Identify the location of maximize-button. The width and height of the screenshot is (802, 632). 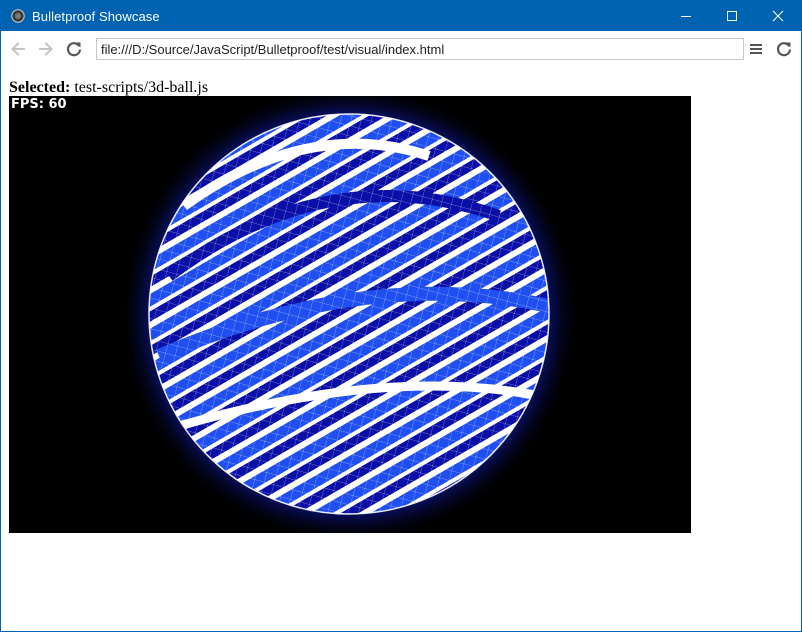
(732, 16).